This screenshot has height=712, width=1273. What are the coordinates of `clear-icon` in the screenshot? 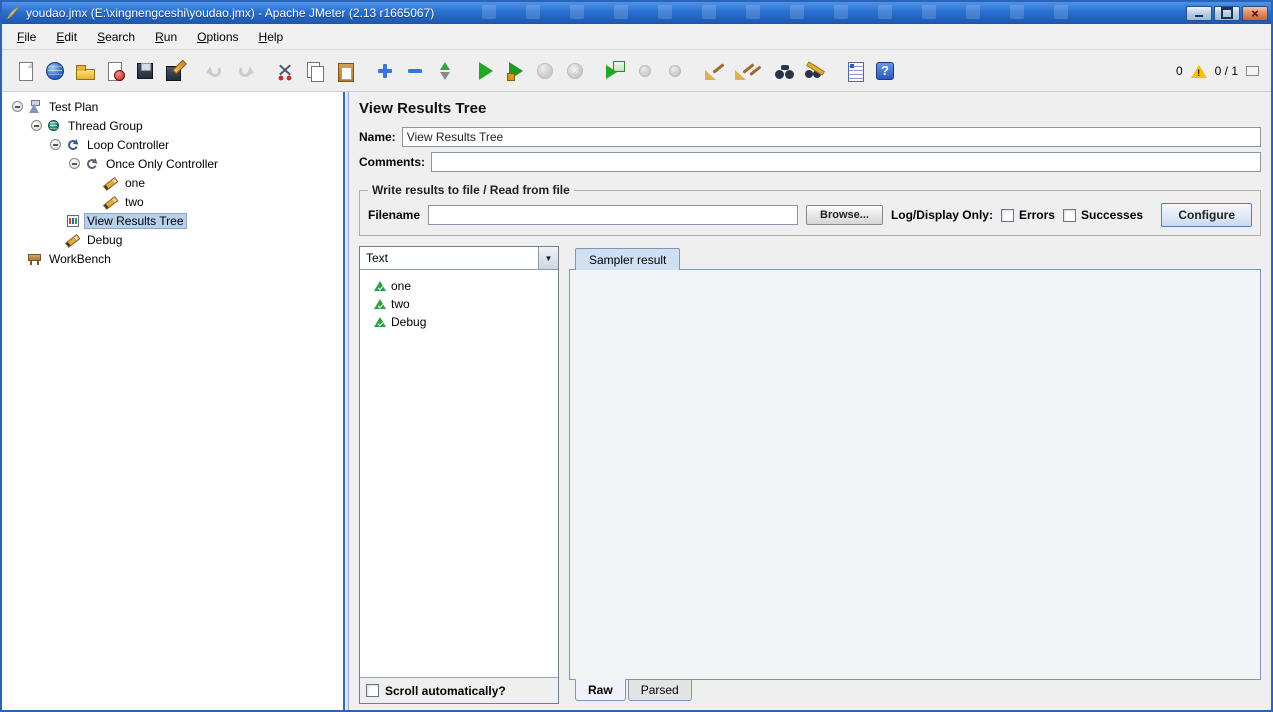 It's located at (715, 71).